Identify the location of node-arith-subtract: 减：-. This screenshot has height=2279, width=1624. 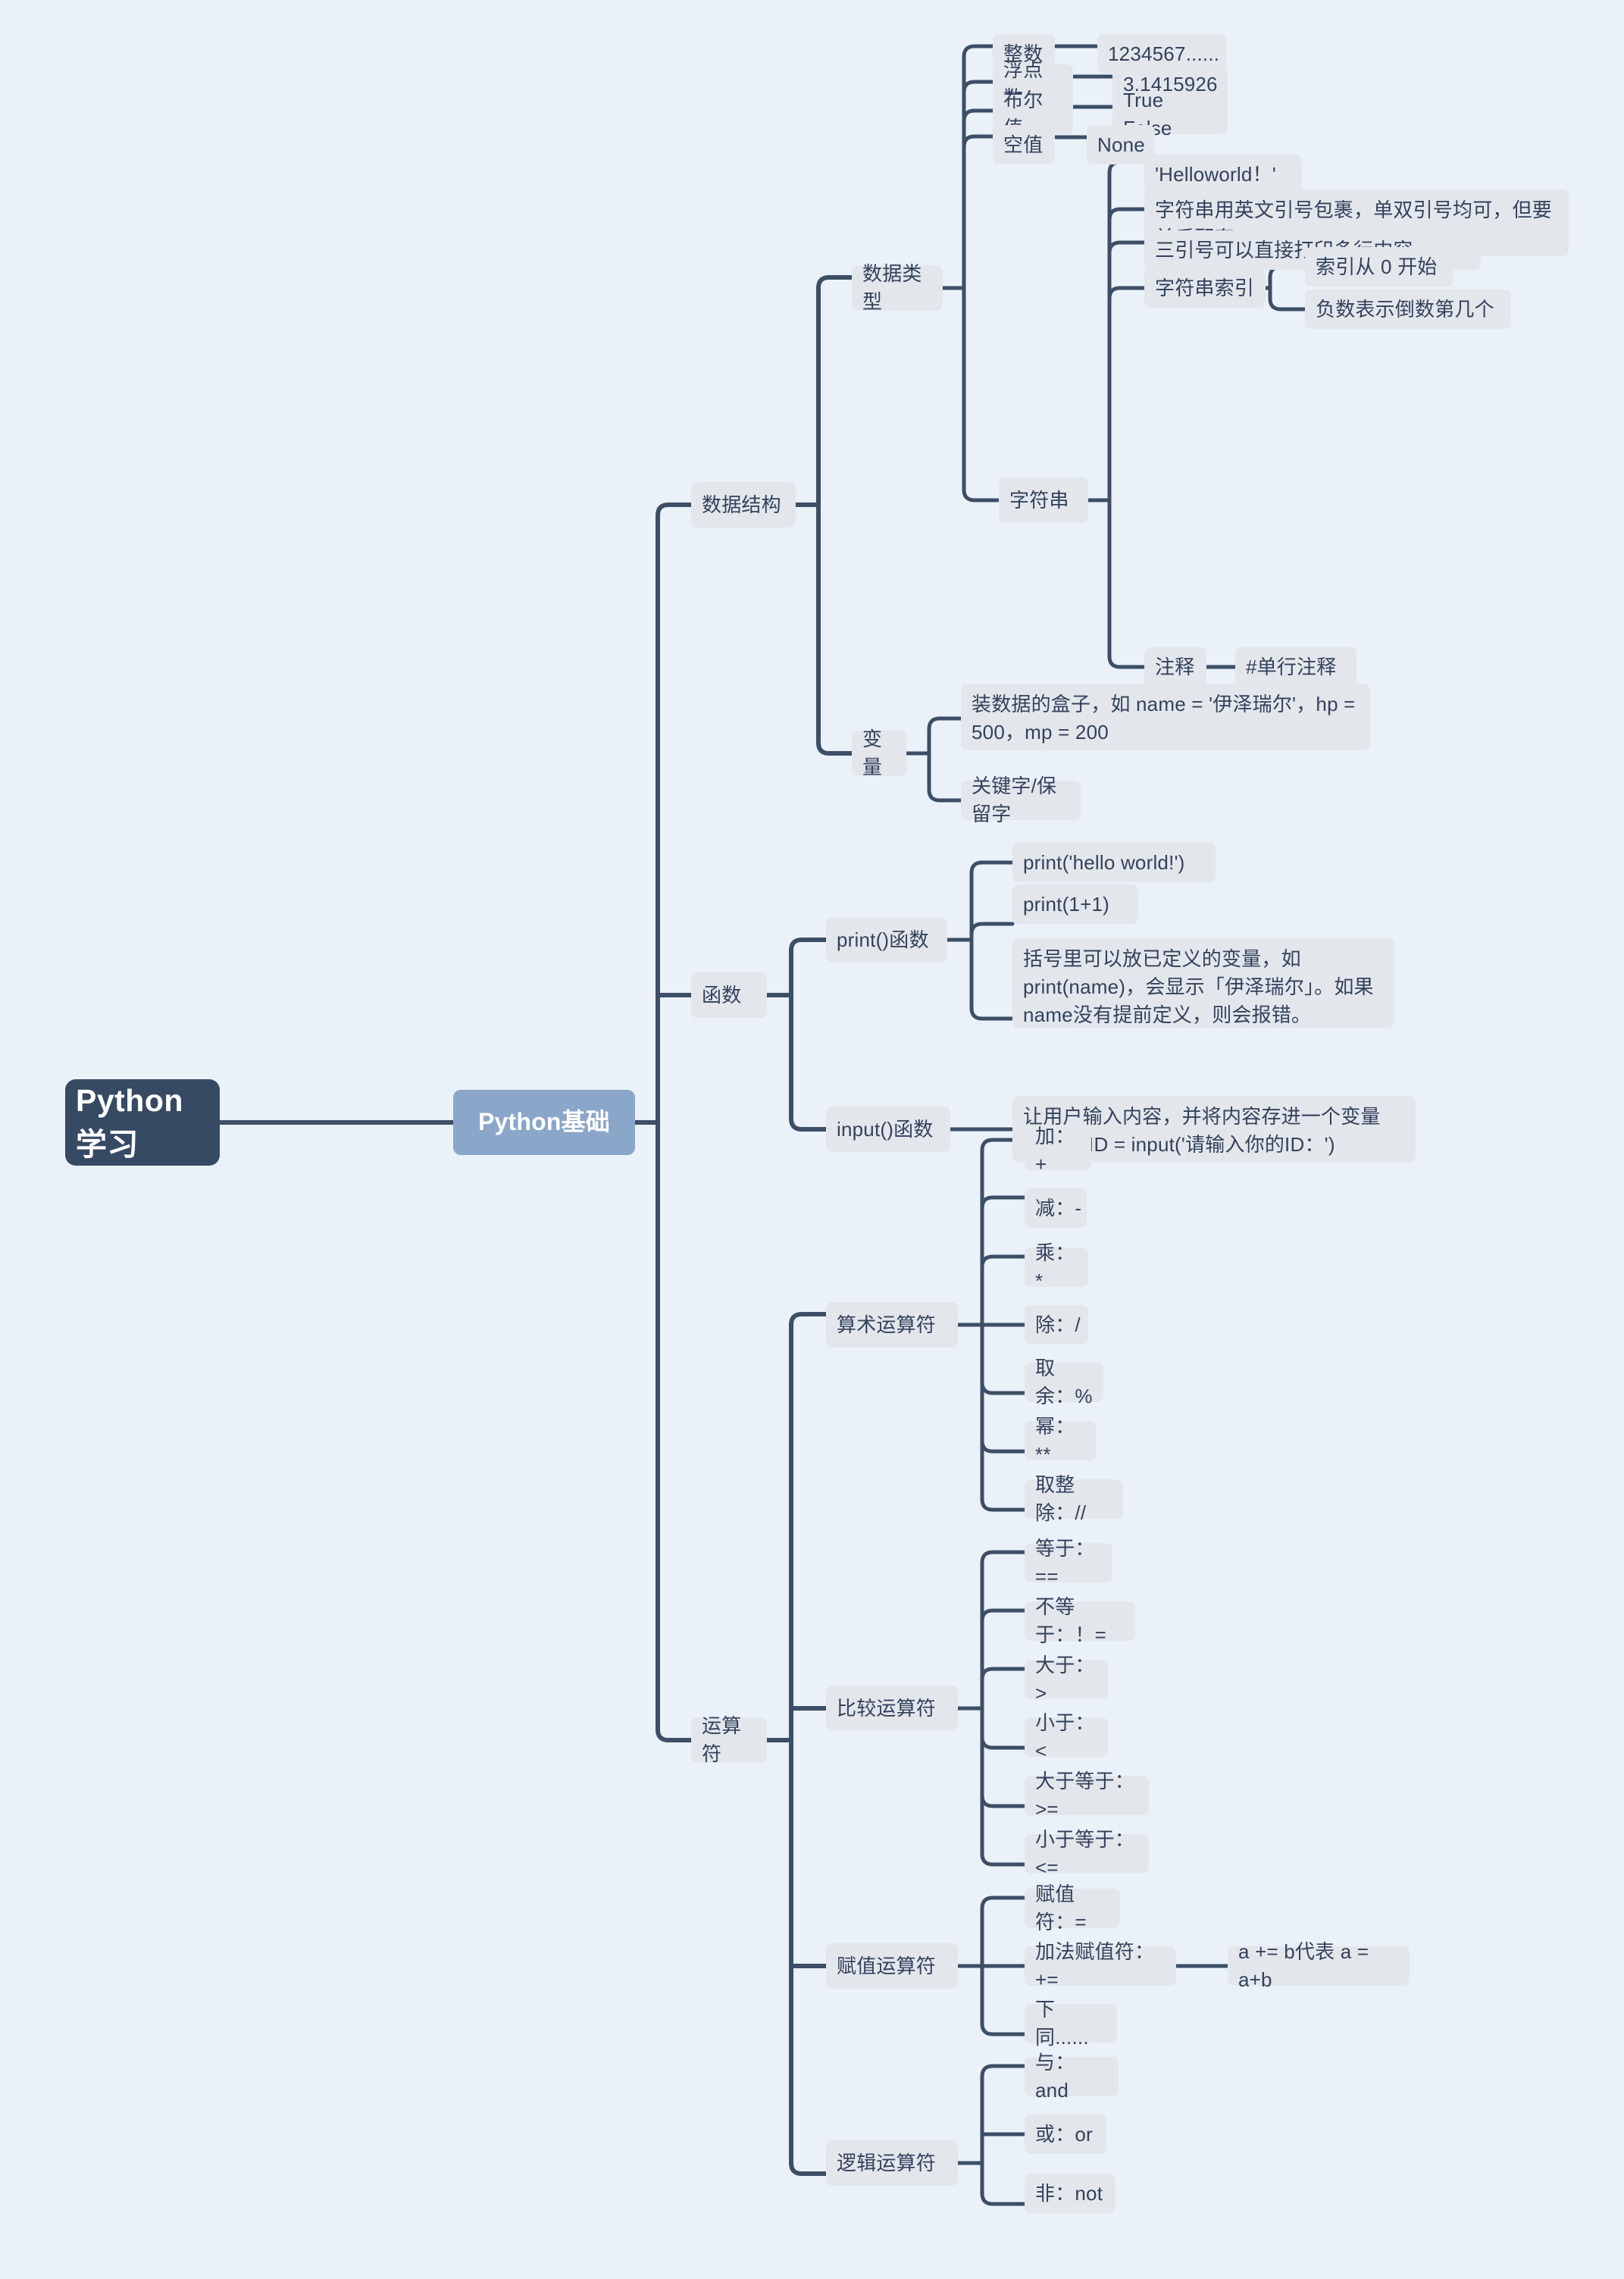
(1056, 1208).